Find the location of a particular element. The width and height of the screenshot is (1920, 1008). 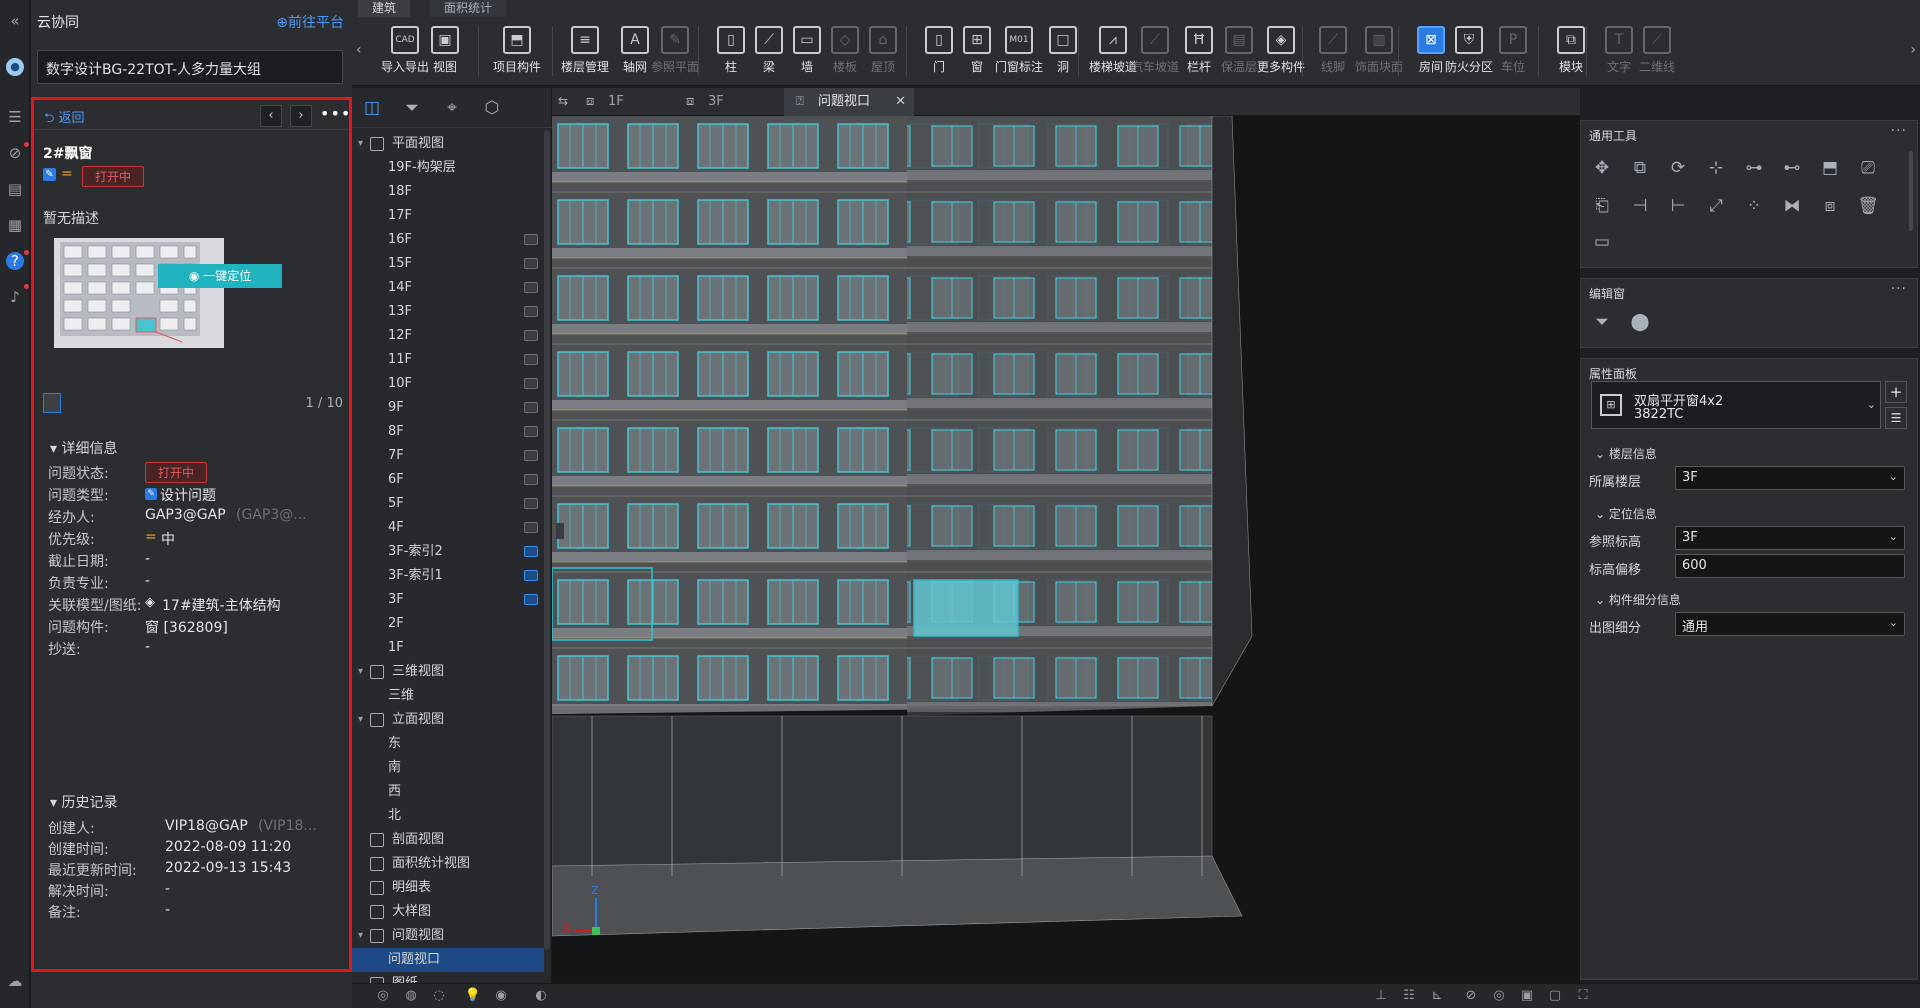

prev-button: ‹ is located at coordinates (271, 116).